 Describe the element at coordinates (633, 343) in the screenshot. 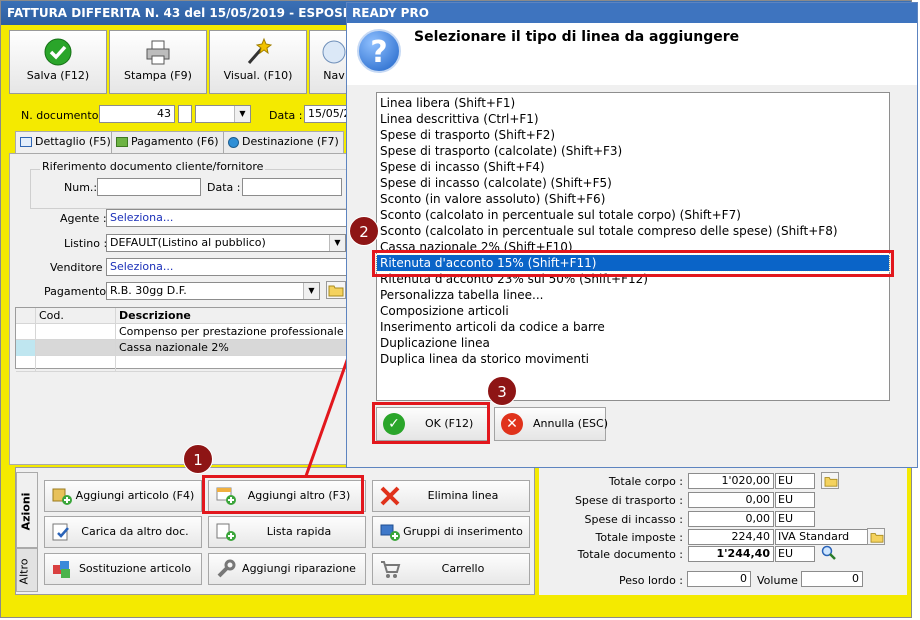

I see `list-item: Duplicazione linea` at that location.